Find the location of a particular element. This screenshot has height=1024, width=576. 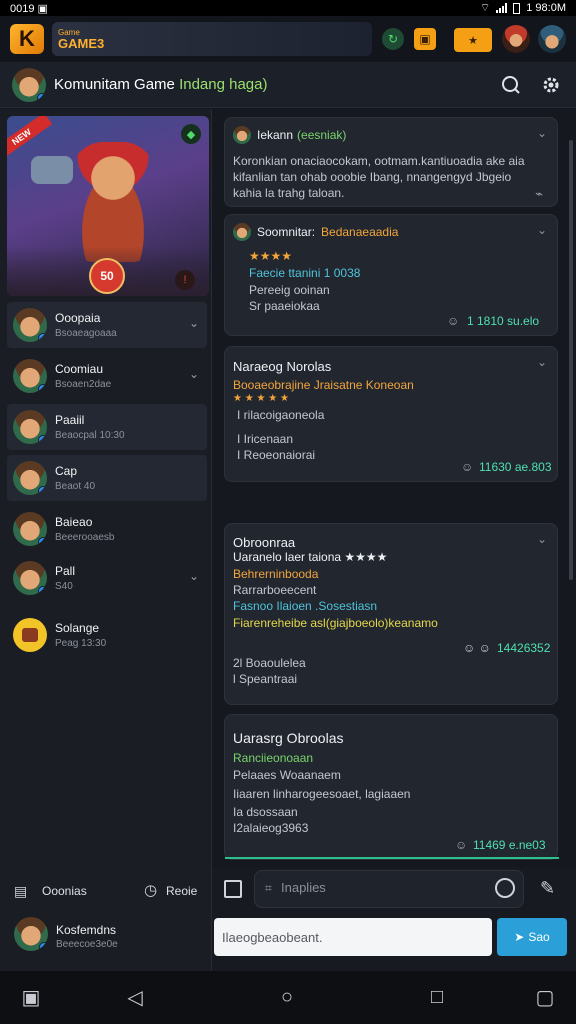

search-icon is located at coordinates (511, 85).